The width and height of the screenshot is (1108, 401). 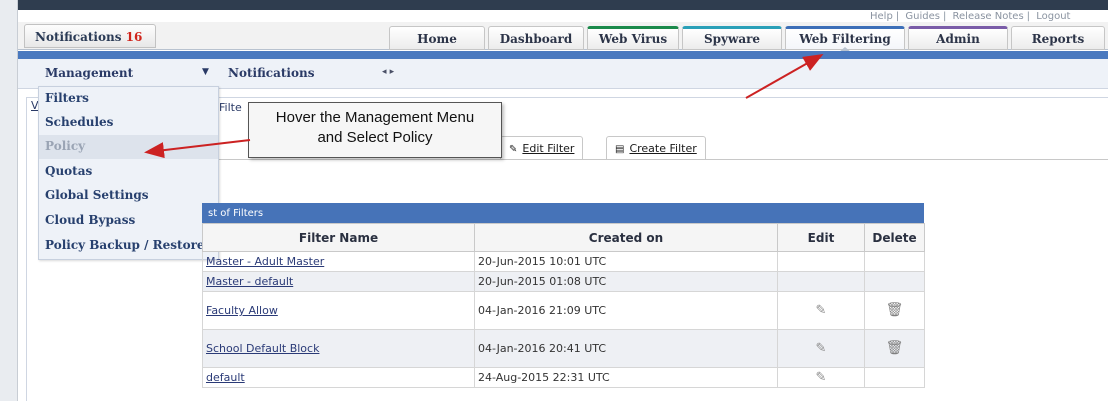 I want to click on logout-link: Logout, so click(x=1053, y=16).